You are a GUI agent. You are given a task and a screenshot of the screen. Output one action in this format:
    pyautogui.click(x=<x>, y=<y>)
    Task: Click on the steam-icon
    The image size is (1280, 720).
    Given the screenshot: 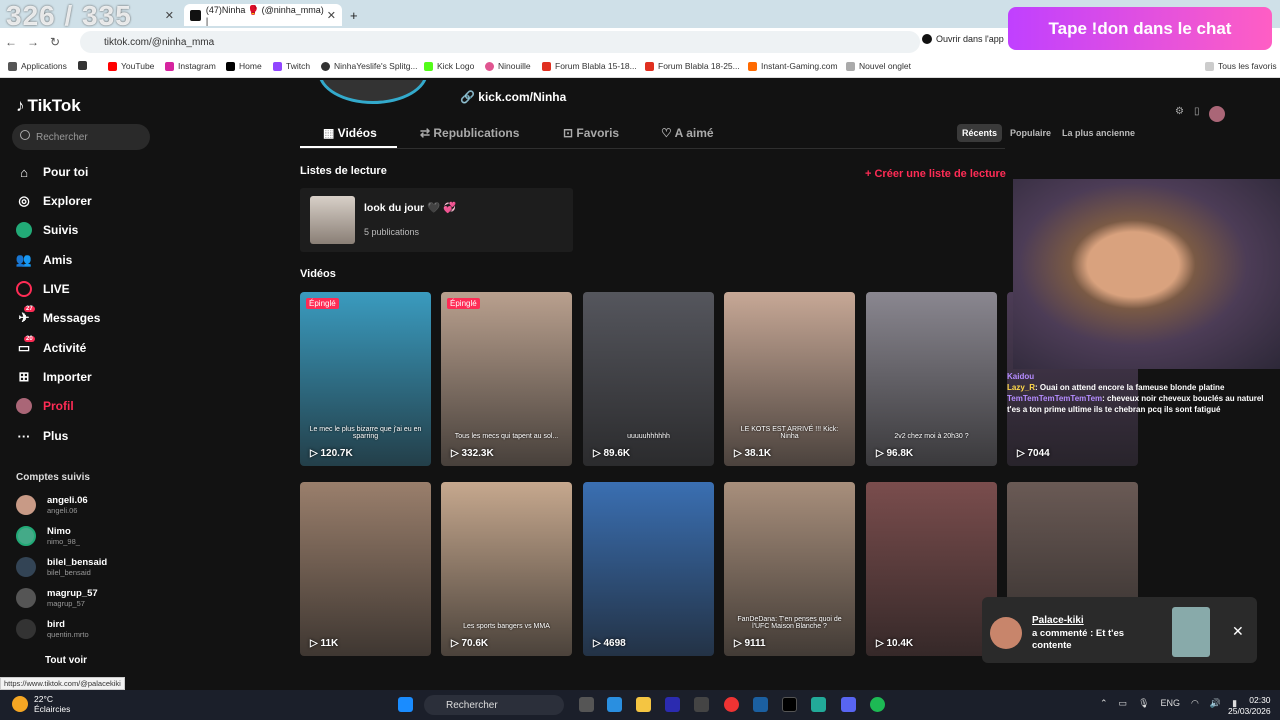 What is the action you would take?
    pyautogui.click(x=760, y=704)
    